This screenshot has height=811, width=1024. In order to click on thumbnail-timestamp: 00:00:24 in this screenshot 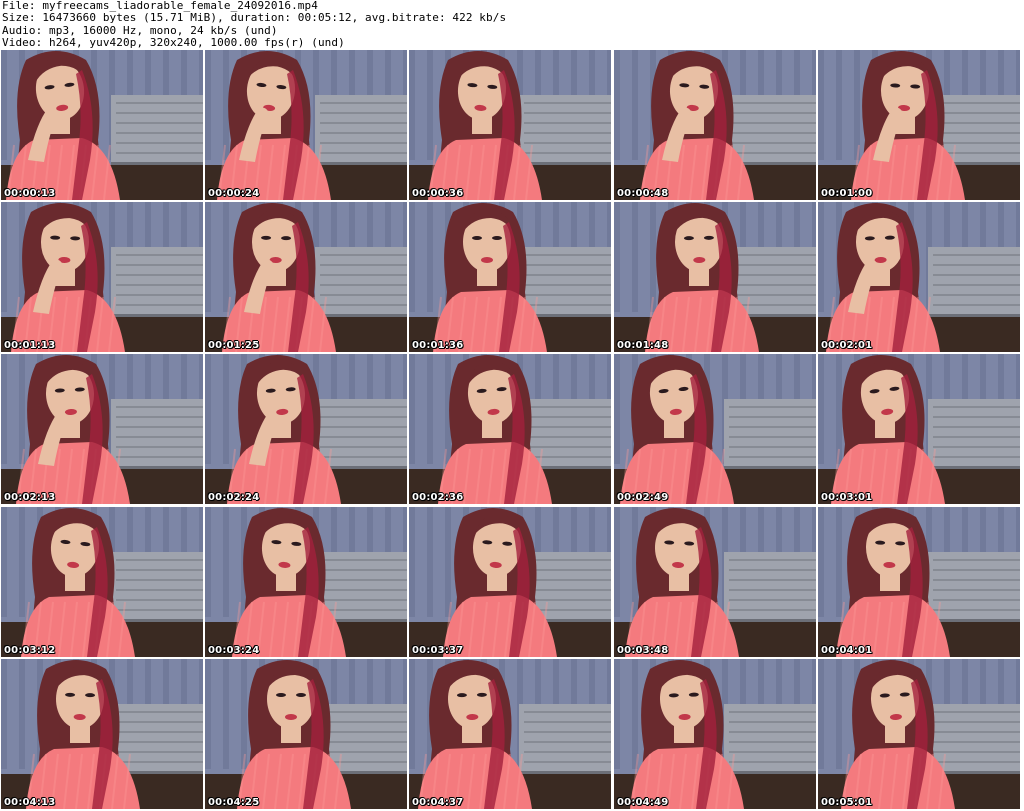, I will do `click(234, 193)`.